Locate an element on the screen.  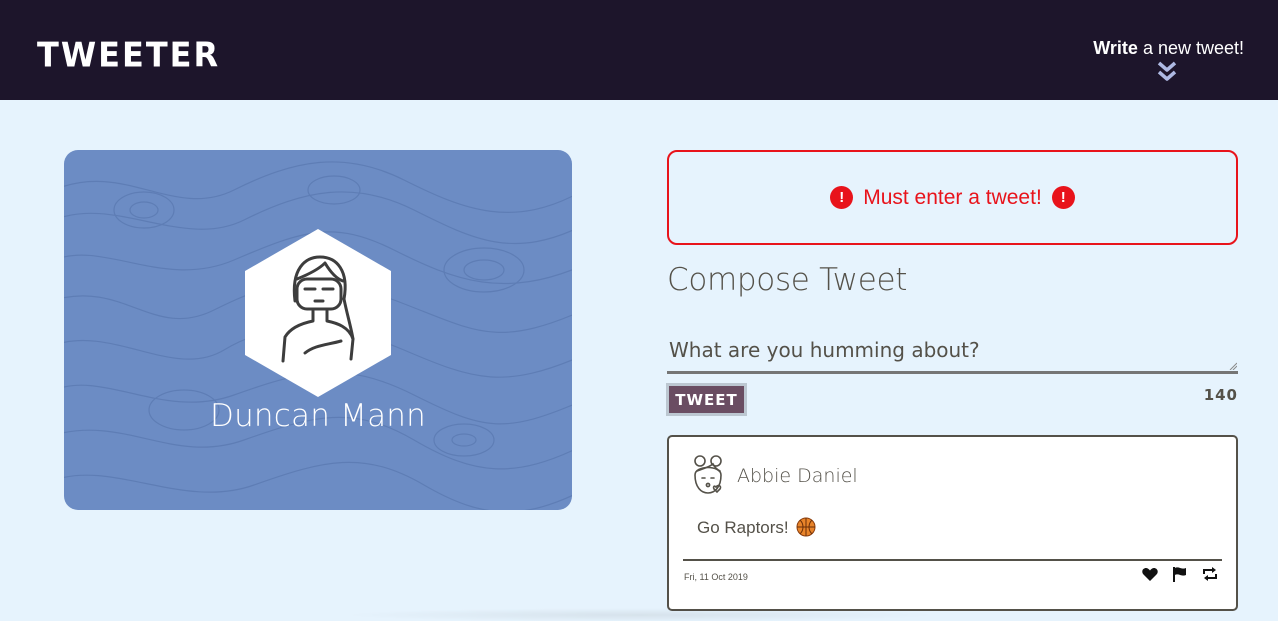
profile-name: Duncan Mann is located at coordinates (318, 416).